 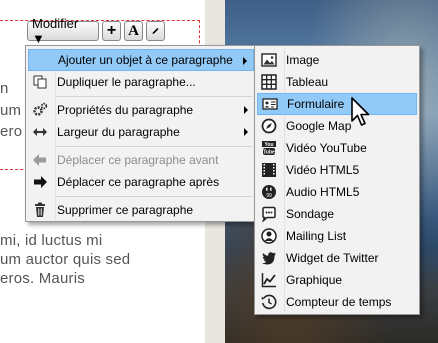 What do you see at coordinates (316, 104) in the screenshot?
I see `menu-item-label: Formulaire` at bounding box center [316, 104].